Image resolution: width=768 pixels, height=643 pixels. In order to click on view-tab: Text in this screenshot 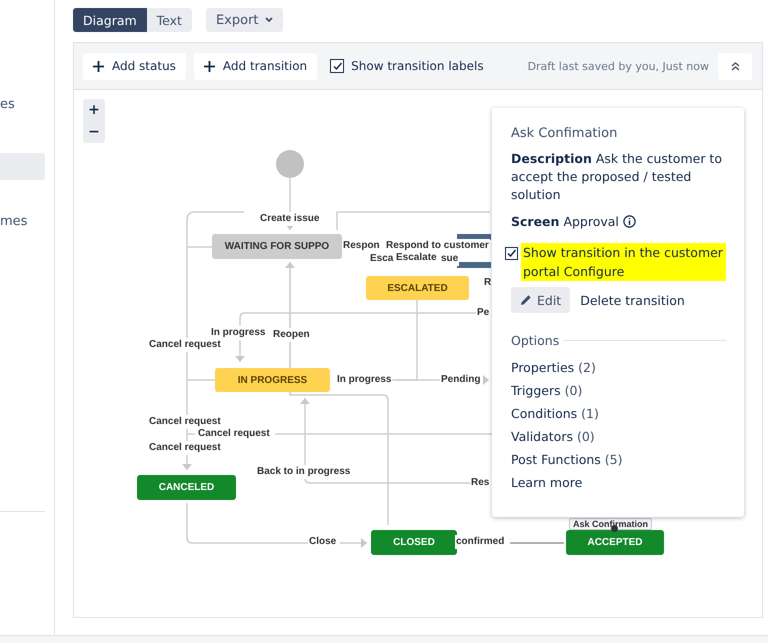, I will do `click(169, 20)`.